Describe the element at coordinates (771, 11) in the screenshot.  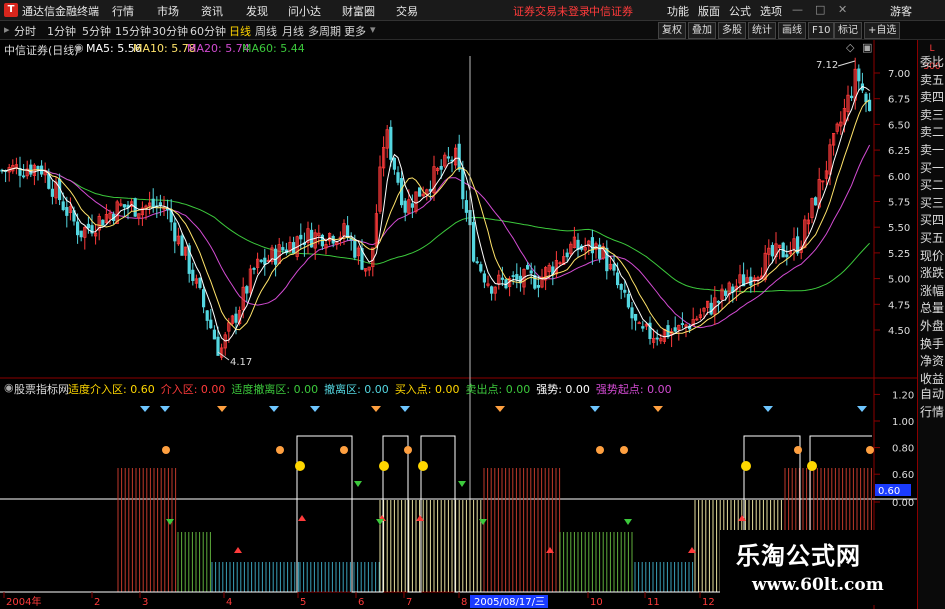
I see `menu-xuanxiang: 选项` at that location.